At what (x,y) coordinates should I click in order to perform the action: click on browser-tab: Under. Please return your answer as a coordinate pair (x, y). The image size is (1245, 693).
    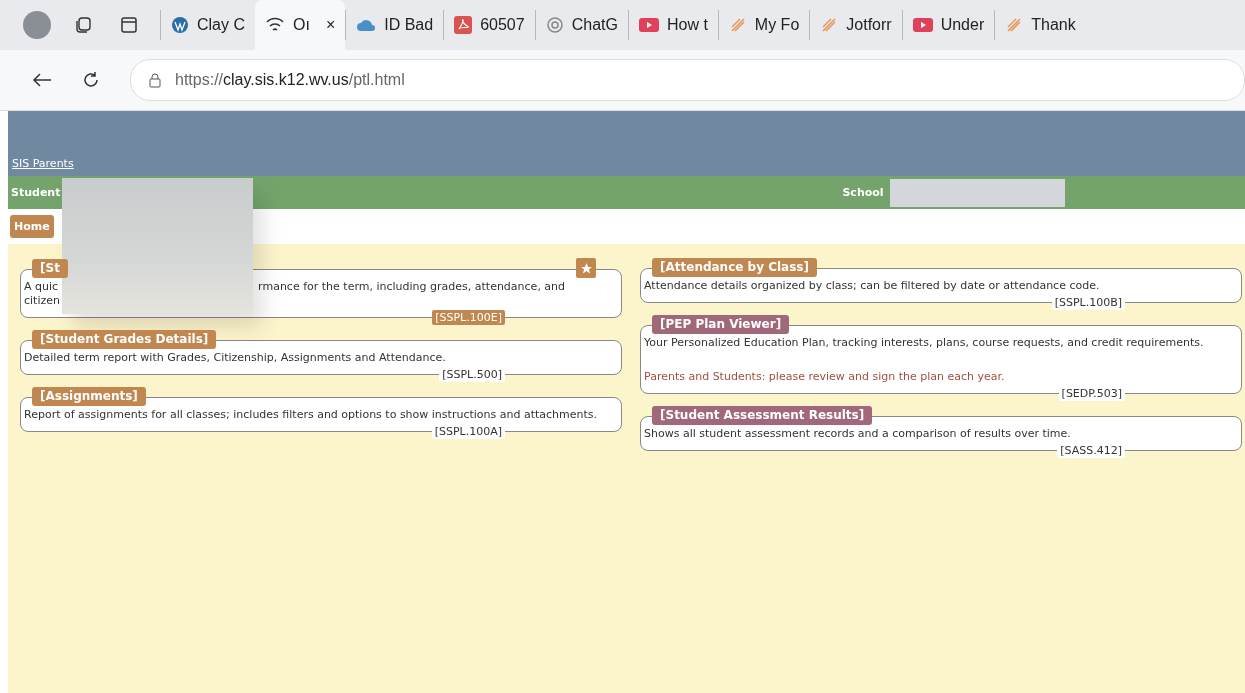
    Looking at the image, I should click on (948, 25).